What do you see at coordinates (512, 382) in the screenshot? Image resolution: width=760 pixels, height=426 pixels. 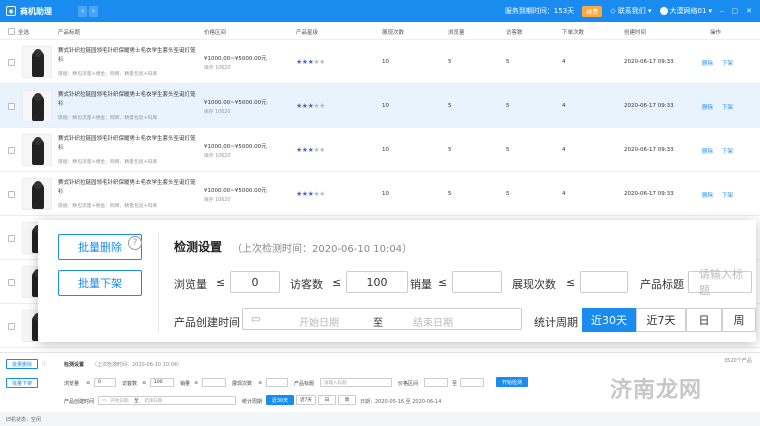 I see `start-check-button: 开始检测` at bounding box center [512, 382].